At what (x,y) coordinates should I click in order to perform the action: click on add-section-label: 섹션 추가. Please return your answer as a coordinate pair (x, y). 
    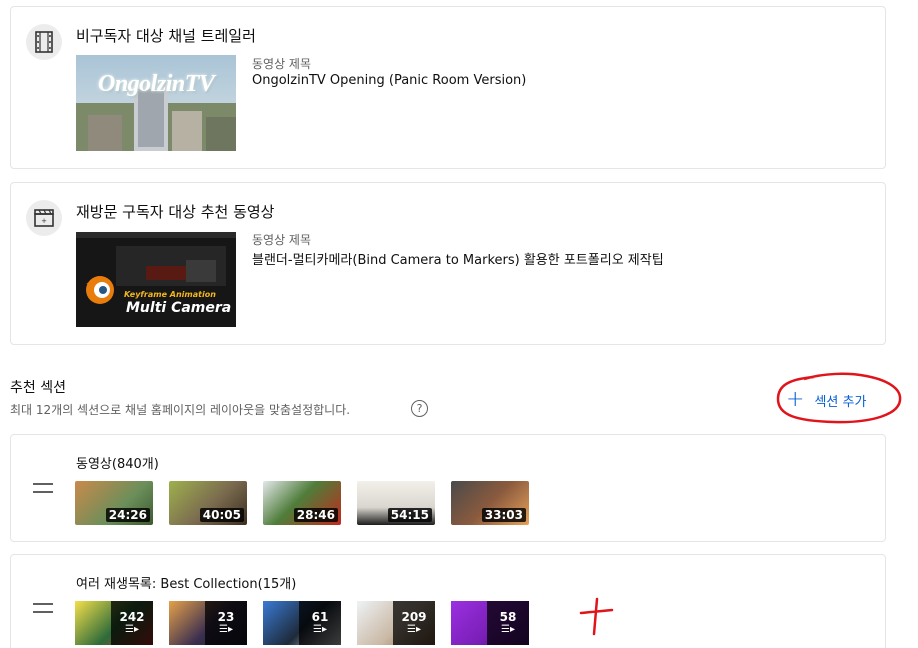
    Looking at the image, I should click on (840, 402).